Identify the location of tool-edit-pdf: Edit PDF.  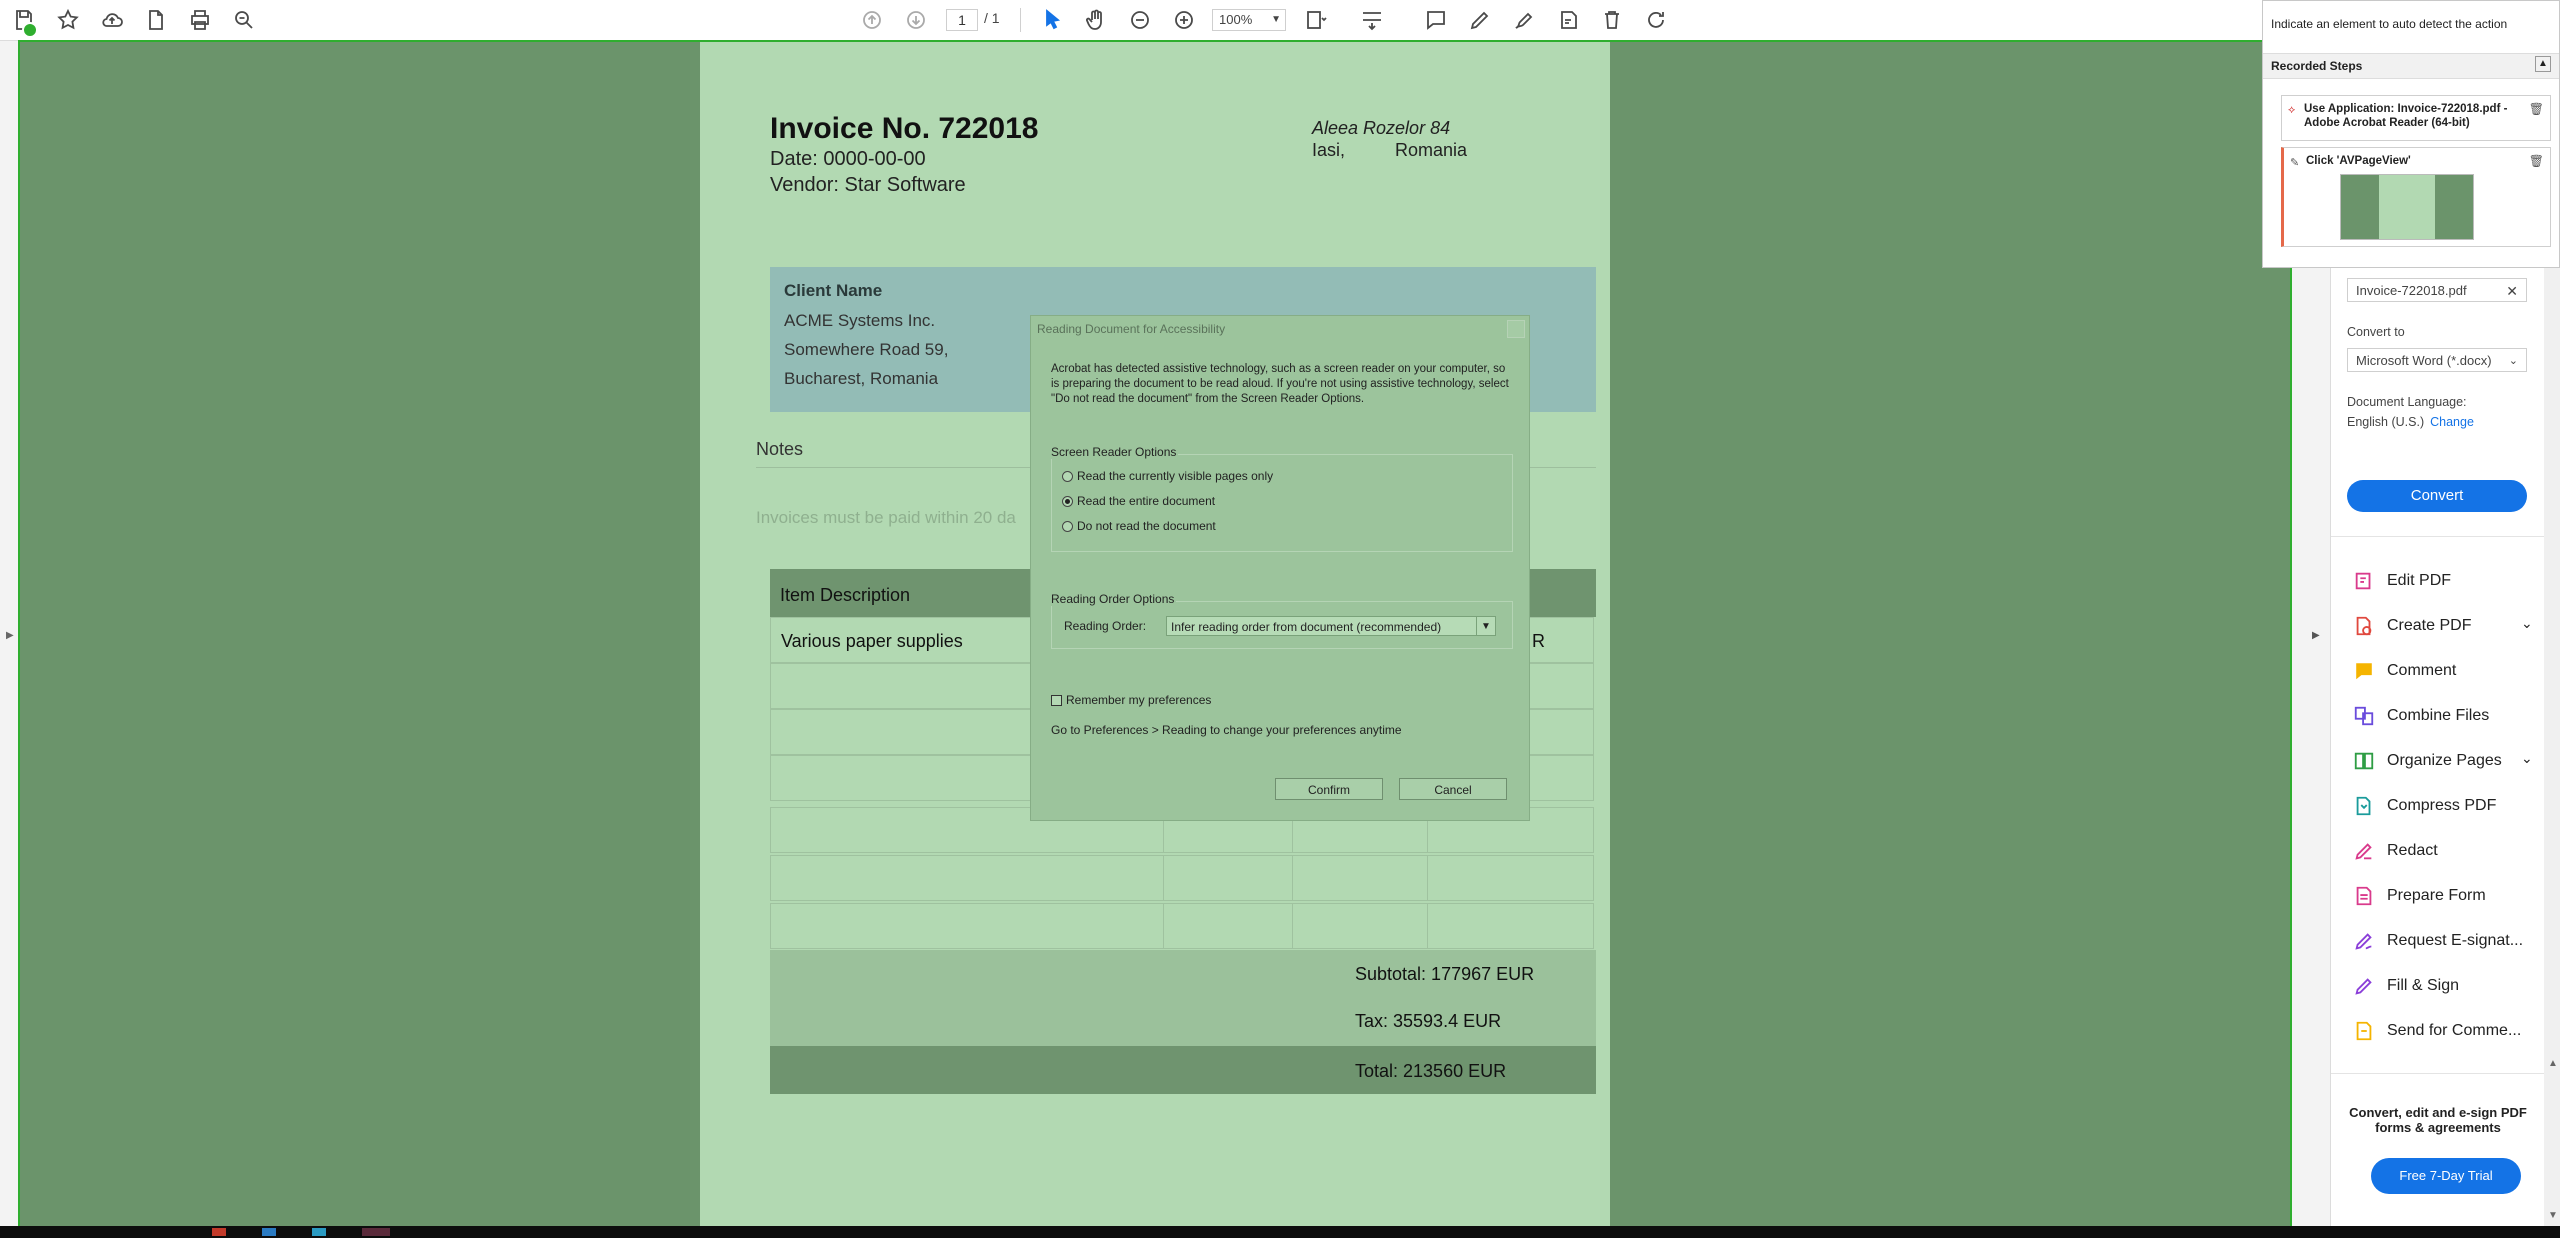
(2402, 581).